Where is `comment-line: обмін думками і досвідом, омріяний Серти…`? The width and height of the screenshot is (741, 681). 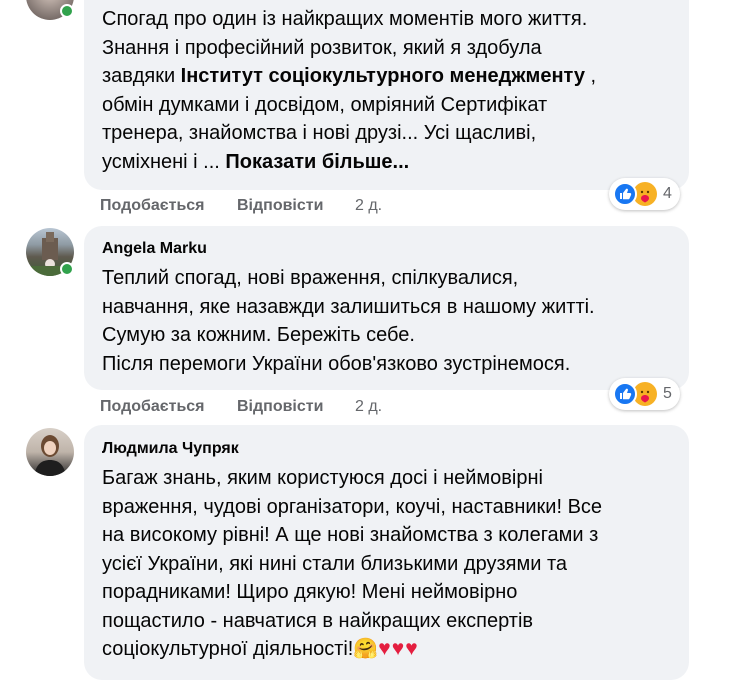
comment-line: обмін думками і досвідом, омріяний Серти… is located at coordinates (325, 104).